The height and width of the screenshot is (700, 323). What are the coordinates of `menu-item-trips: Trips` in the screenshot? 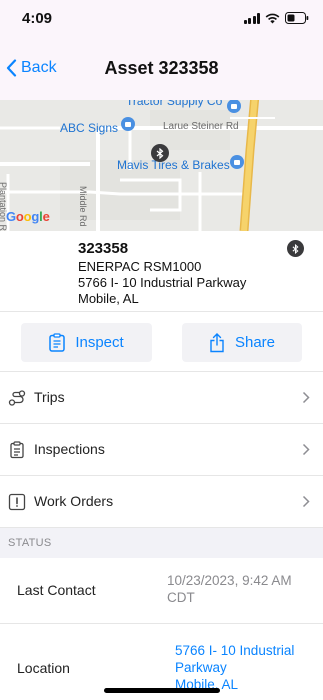 It's located at (161, 398).